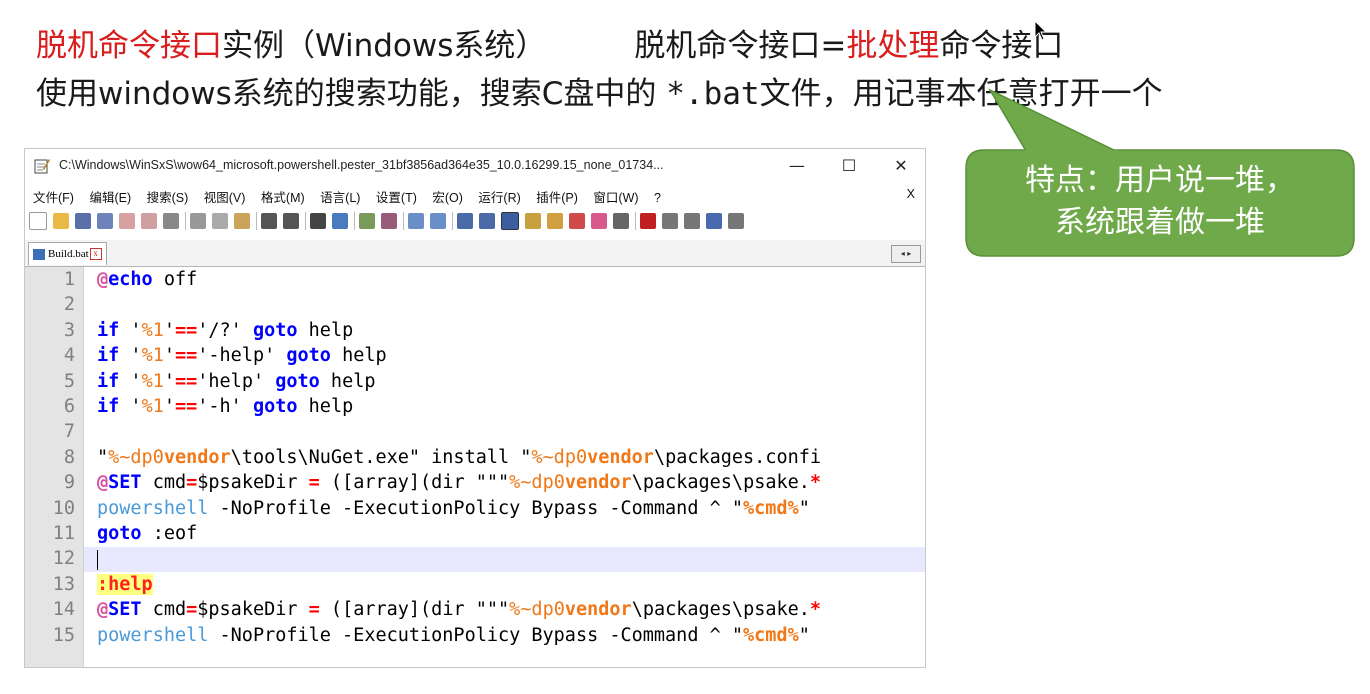 This screenshot has width=1370, height=694. I want to click on cut-icon, so click(198, 220).